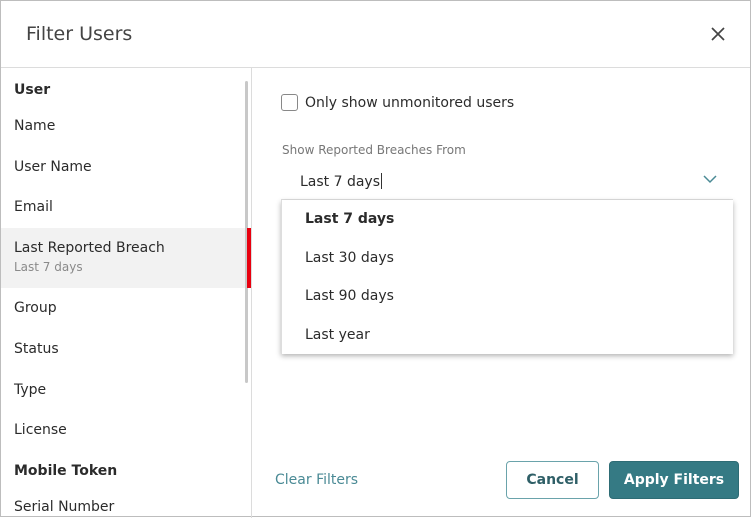  What do you see at coordinates (66, 471) in the screenshot?
I see `section-heading-mobile-token: Mobile Token` at bounding box center [66, 471].